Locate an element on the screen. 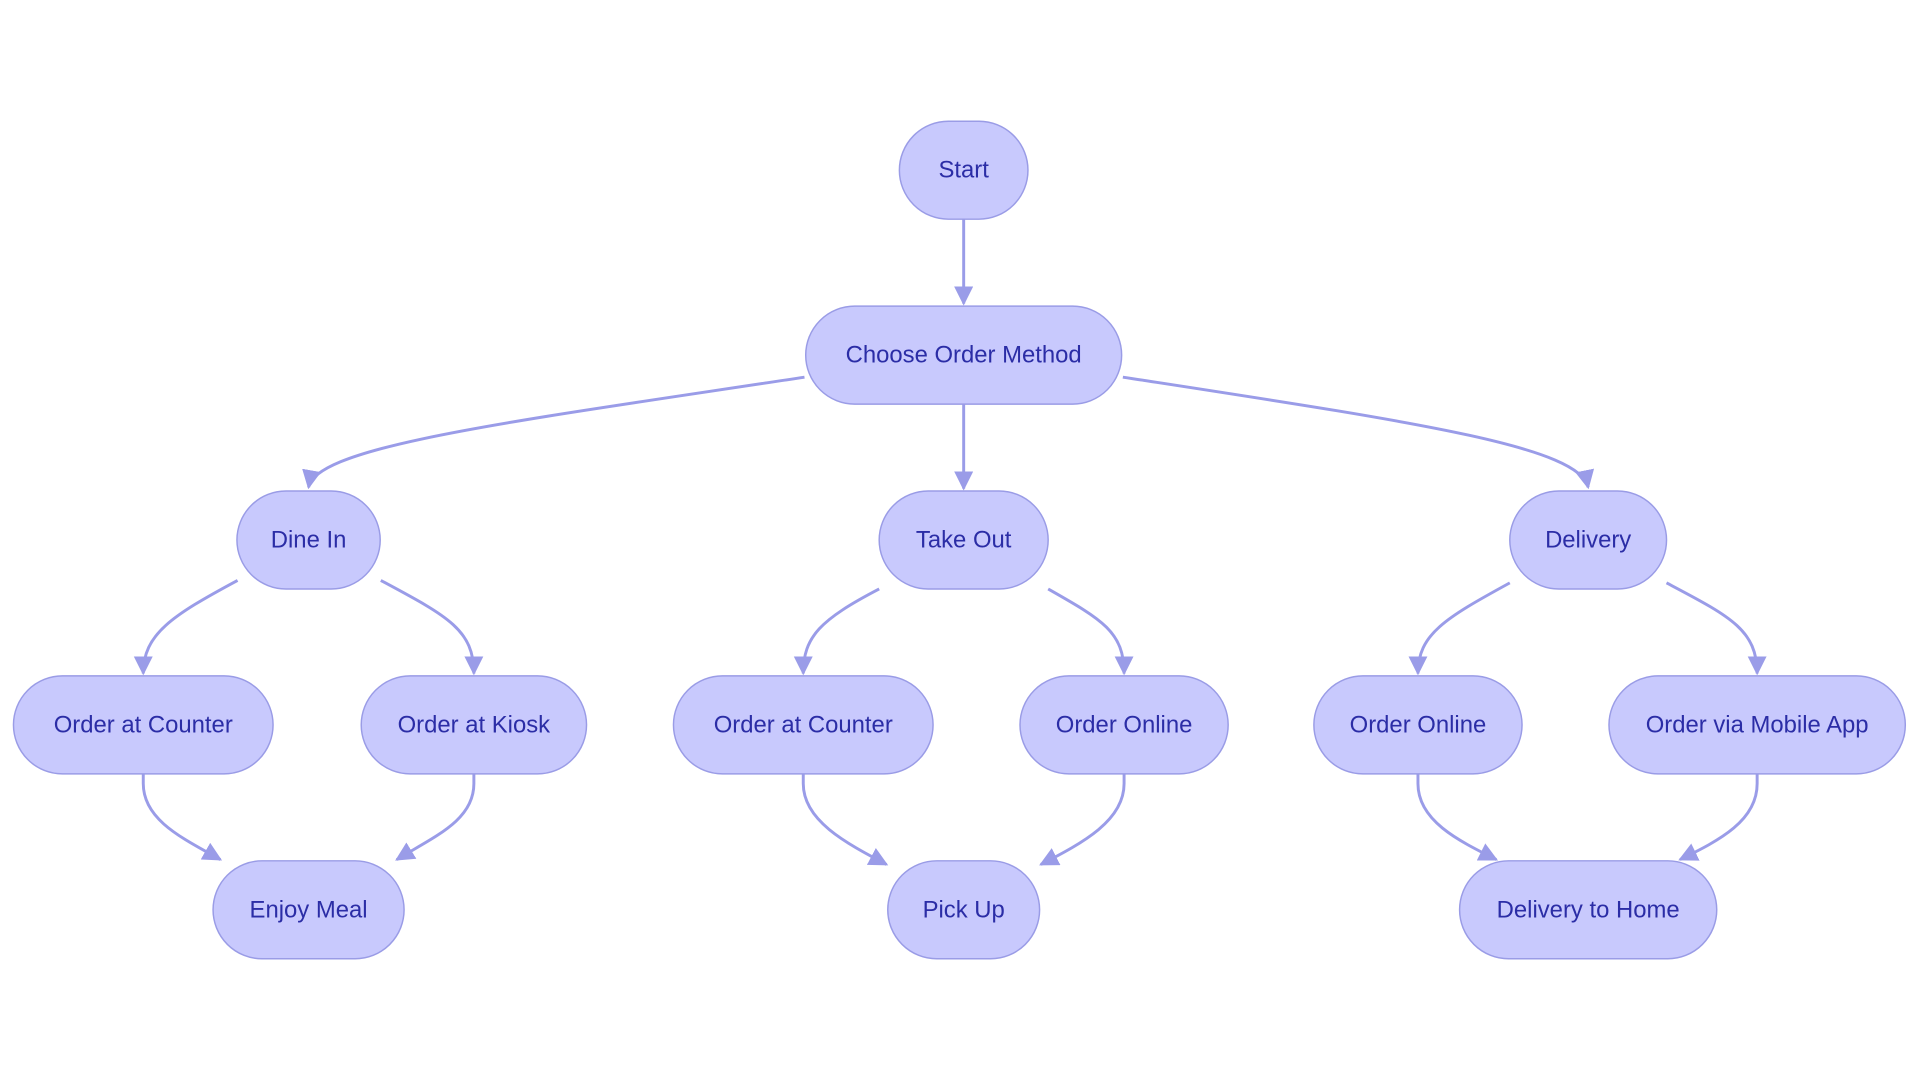 This screenshot has height=1080, width=1920. node-kiosk: Order at Kiosk is located at coordinates (474, 725).